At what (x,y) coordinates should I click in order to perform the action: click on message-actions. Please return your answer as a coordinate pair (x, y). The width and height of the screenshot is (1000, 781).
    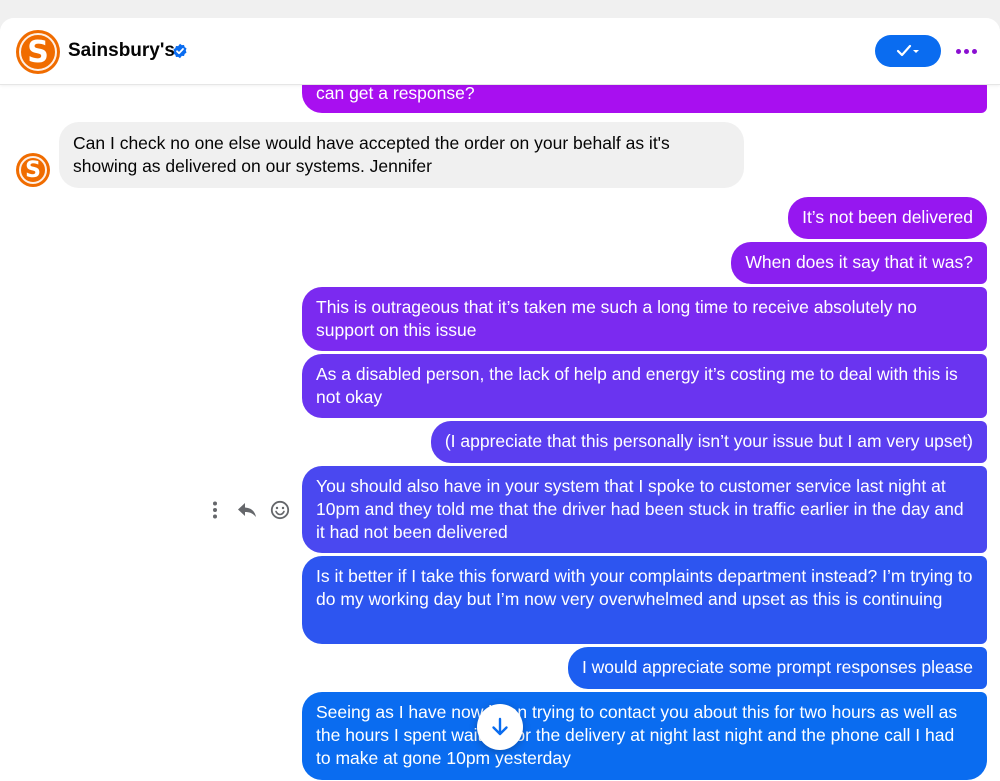
    Looking at the image, I should click on (250, 510).